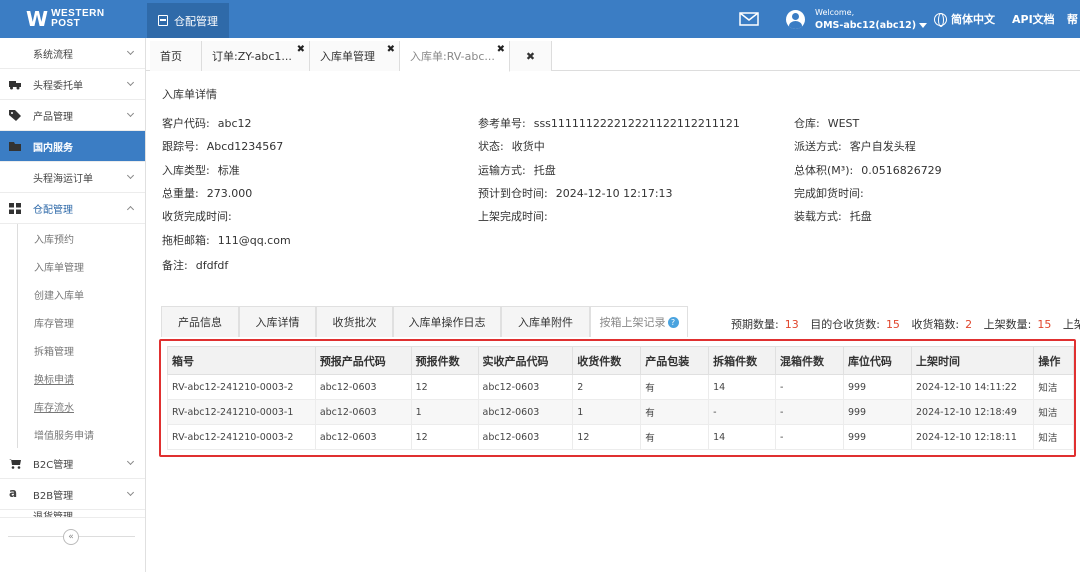 The image size is (1080, 572). What do you see at coordinates (940, 19) in the screenshot?
I see `globe-icon` at bounding box center [940, 19].